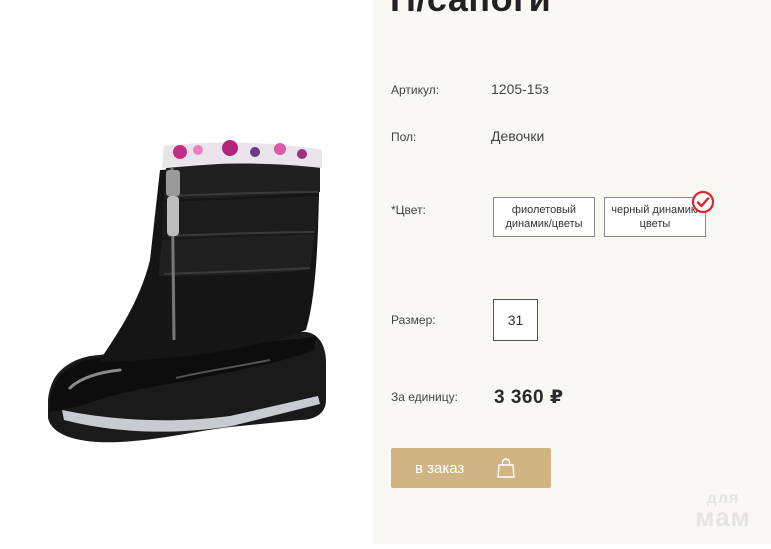 This screenshot has height=549, width=771. I want to click on watermark-line2: мам, so click(723, 517).